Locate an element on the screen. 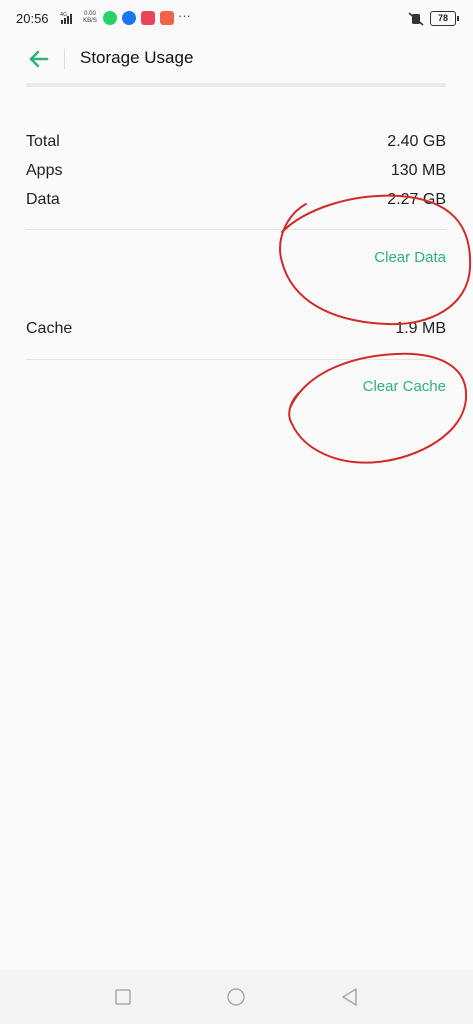 The width and height of the screenshot is (473, 1024). clear-data-button: Clear Data is located at coordinates (410, 257).